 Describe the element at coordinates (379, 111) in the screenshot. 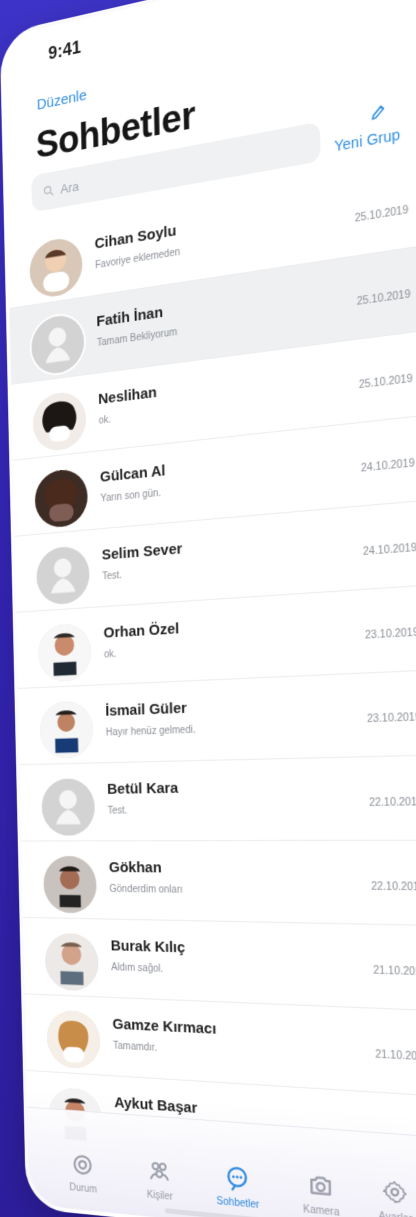

I see `pencil-icon` at that location.